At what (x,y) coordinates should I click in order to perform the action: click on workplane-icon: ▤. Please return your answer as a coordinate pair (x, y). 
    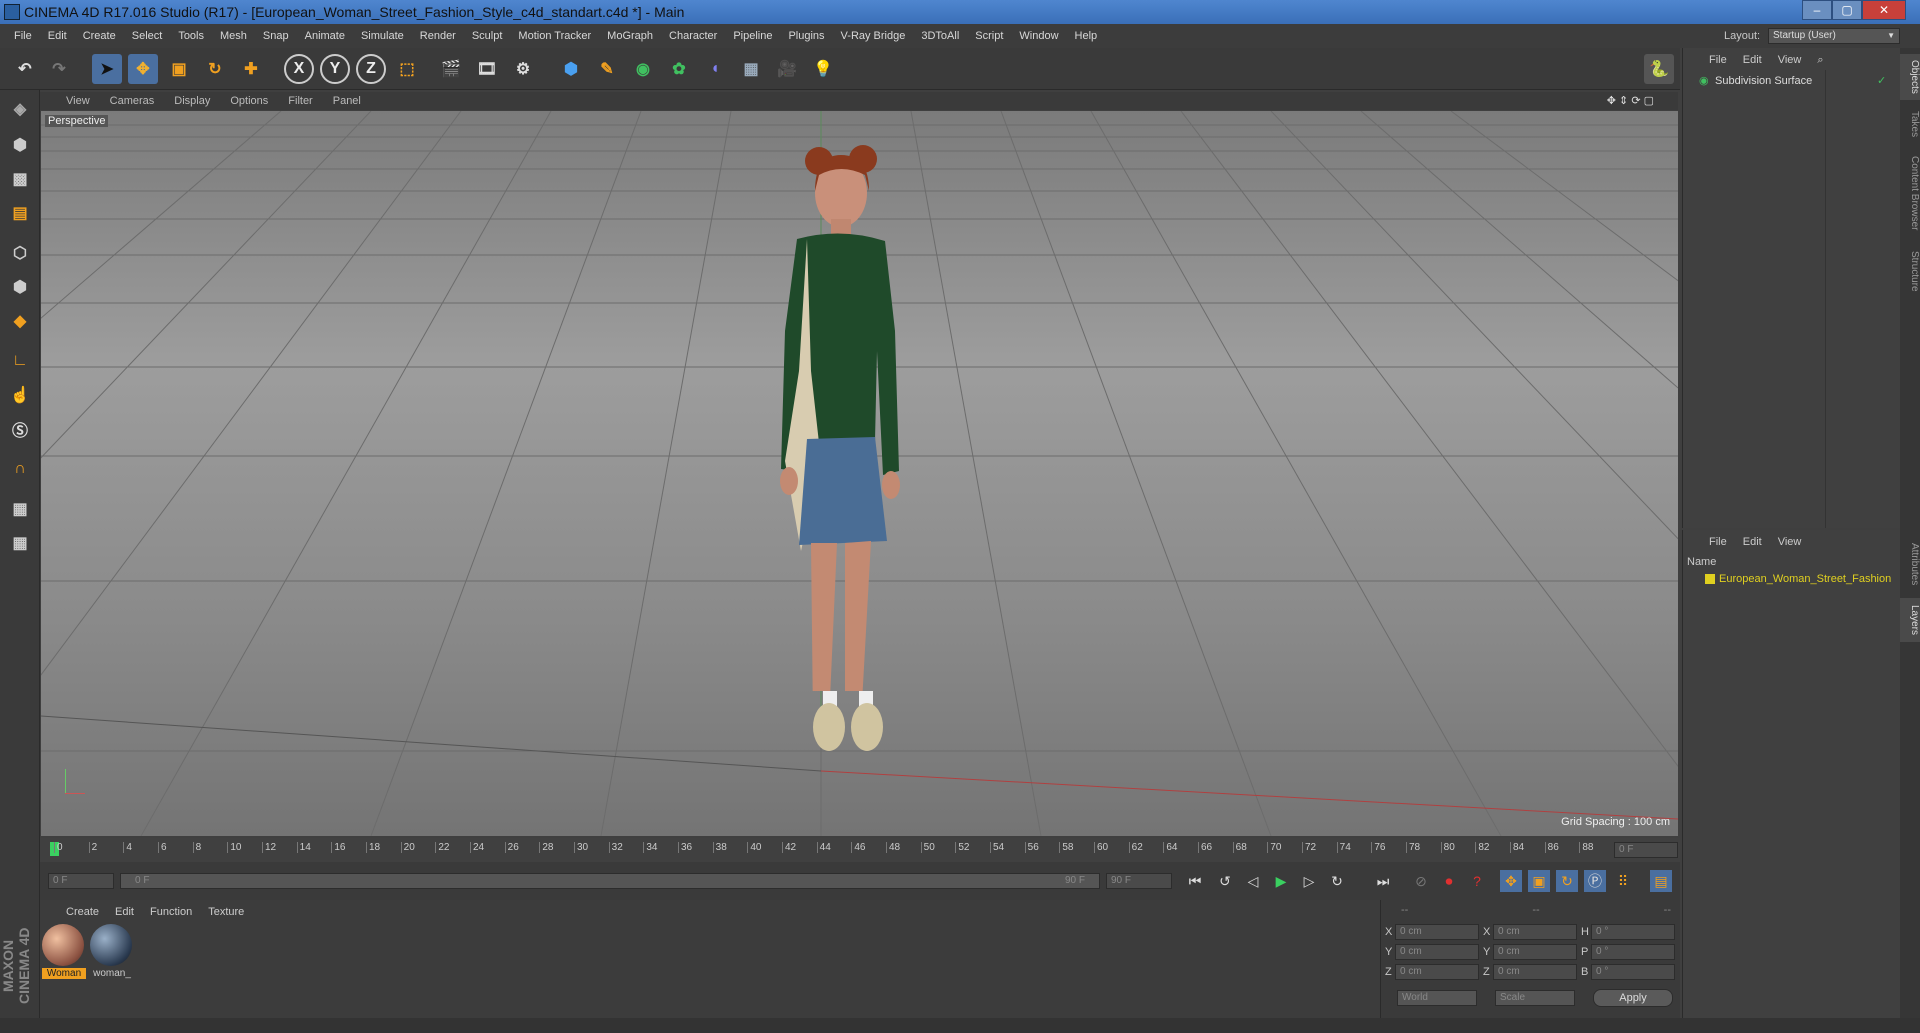
    Looking at the image, I should click on (20, 213).